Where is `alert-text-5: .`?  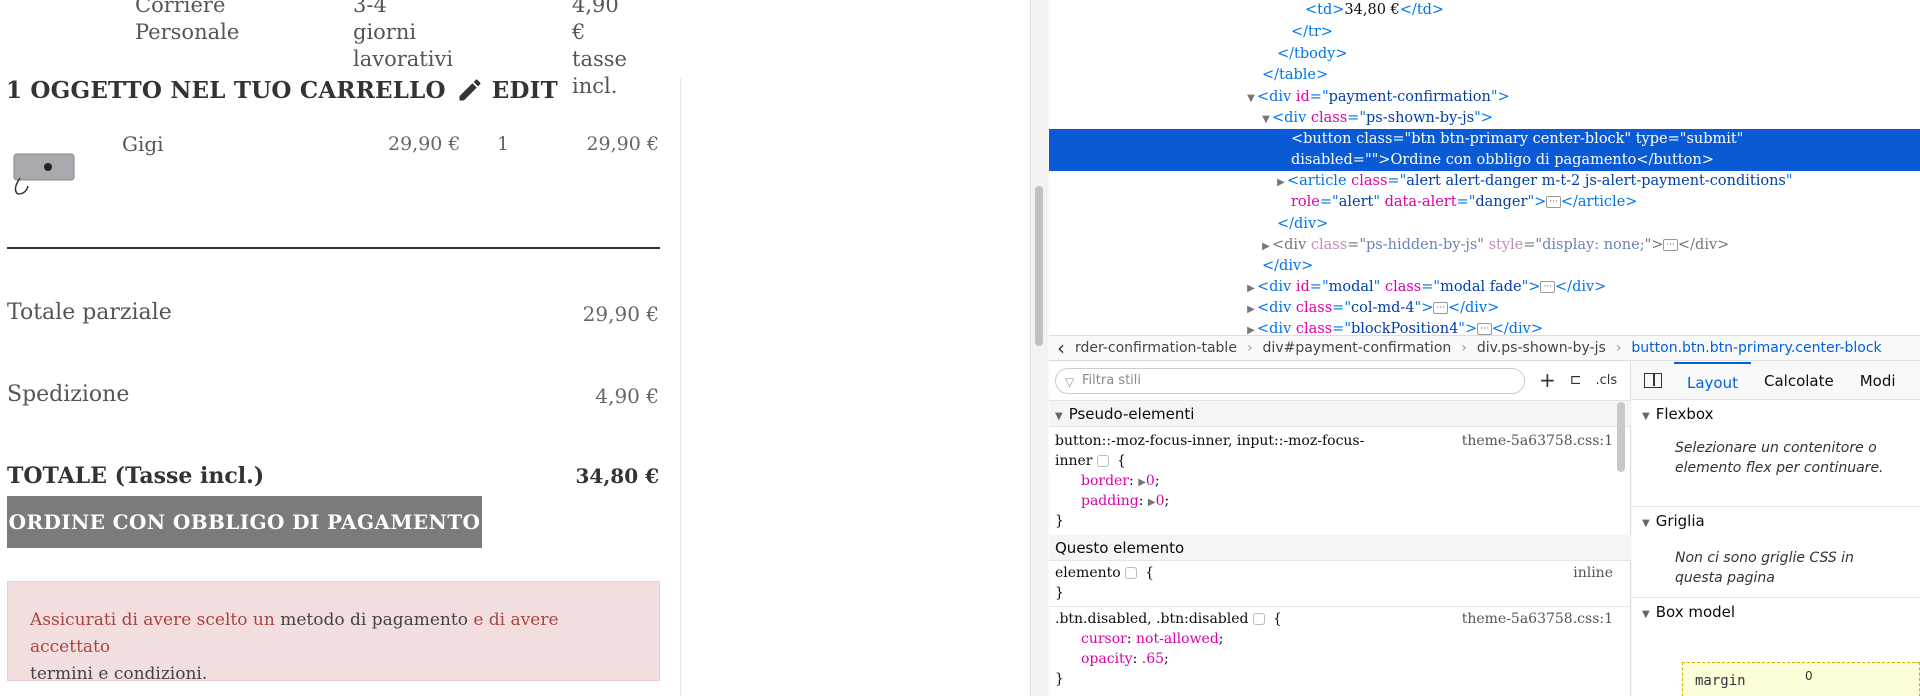 alert-text-5: . is located at coordinates (204, 674).